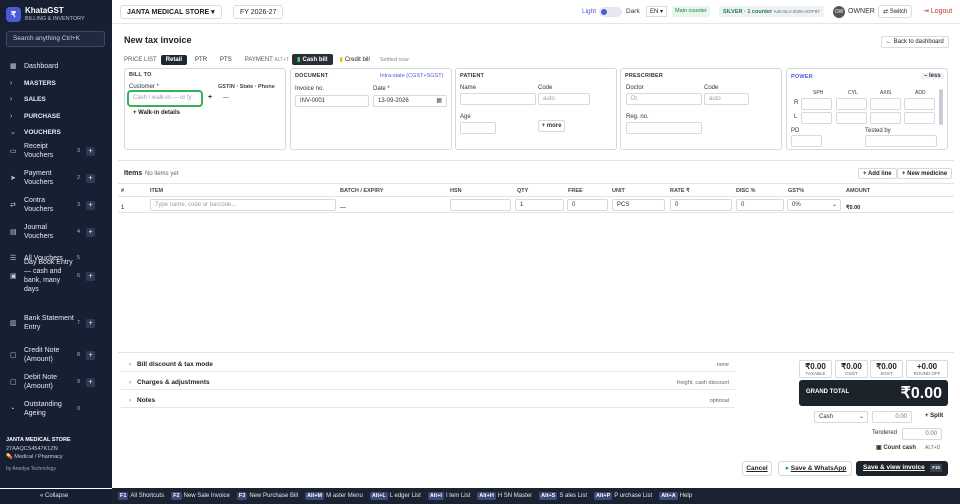  What do you see at coordinates (563, 496) in the screenshot?
I see `shortcut-item: Alt+S S ales List` at bounding box center [563, 496].